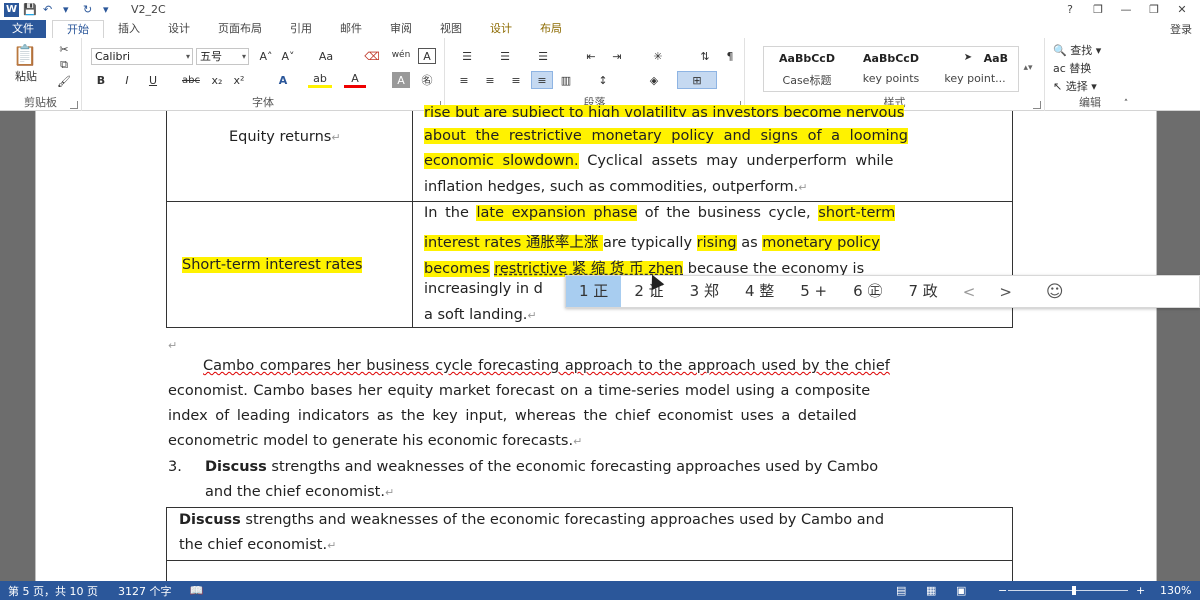 This screenshot has height=600, width=1200. What do you see at coordinates (931, 590) in the screenshot?
I see `print-layout-icon: ▦` at bounding box center [931, 590].